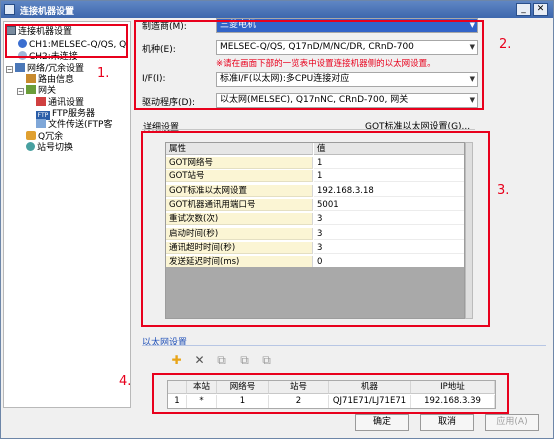 The width and height of the screenshot is (554, 439). I want to click on ethernet-settings-title: 以太网设置, so click(165, 343).